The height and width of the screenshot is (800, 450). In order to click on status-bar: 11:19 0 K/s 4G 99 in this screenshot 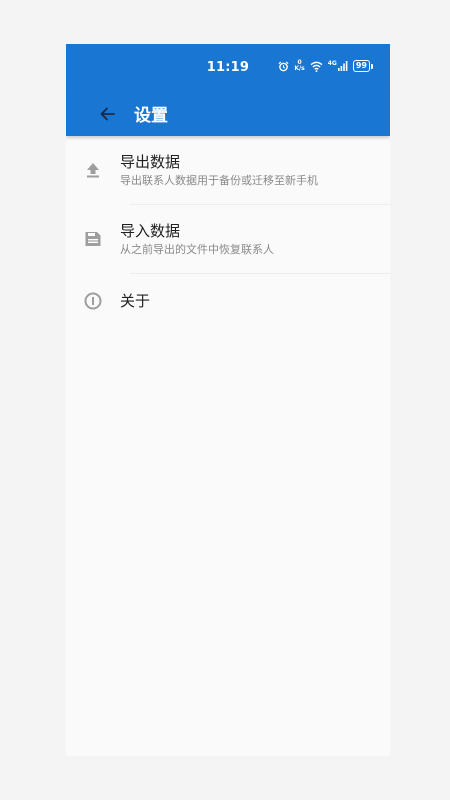, I will do `click(228, 67)`.